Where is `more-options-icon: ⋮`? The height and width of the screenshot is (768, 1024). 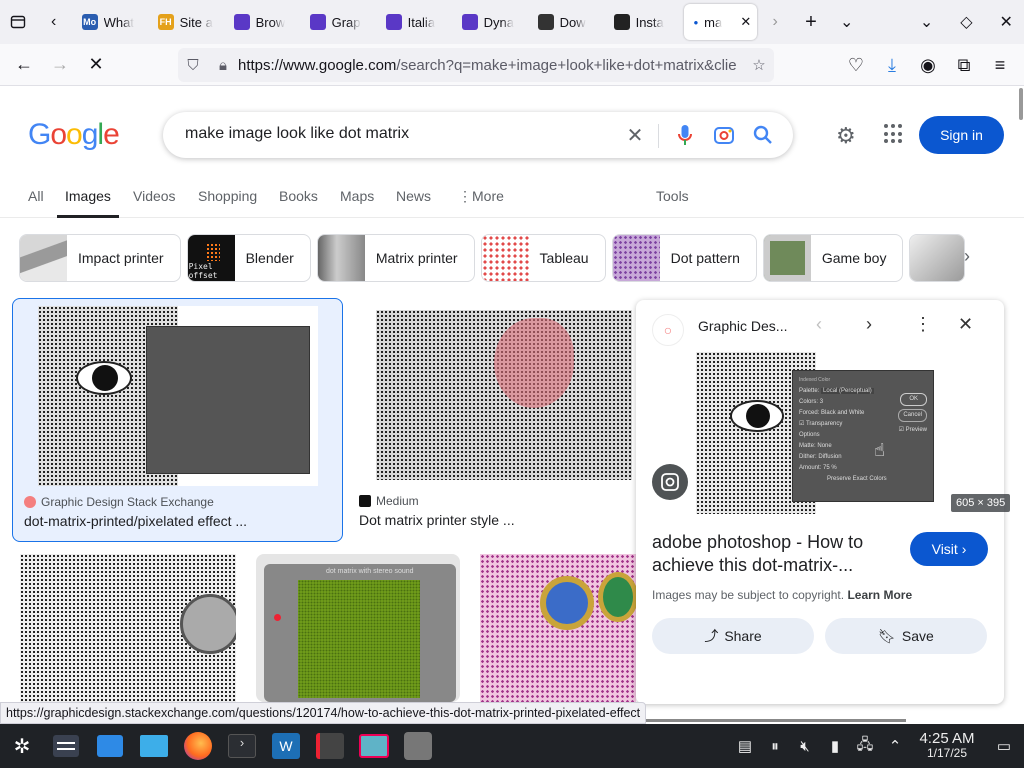 more-options-icon: ⋮ is located at coordinates (923, 324).